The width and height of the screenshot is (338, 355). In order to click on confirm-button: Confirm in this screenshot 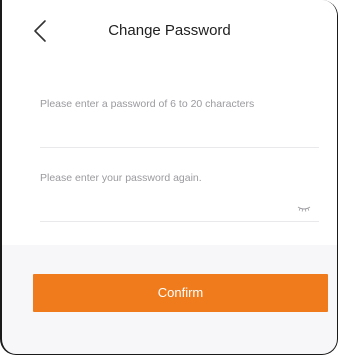, I will do `click(180, 293)`.